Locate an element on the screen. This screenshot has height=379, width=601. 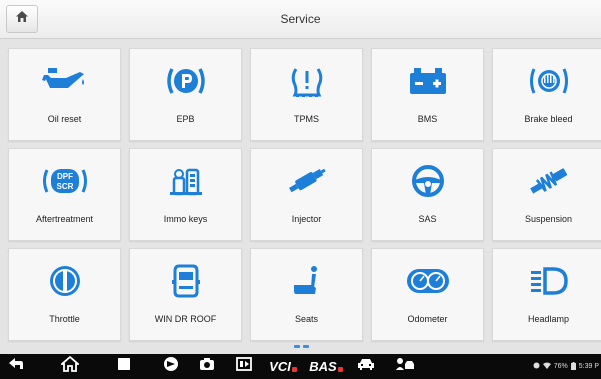
tile-odometer: Odometer is located at coordinates (427, 294).